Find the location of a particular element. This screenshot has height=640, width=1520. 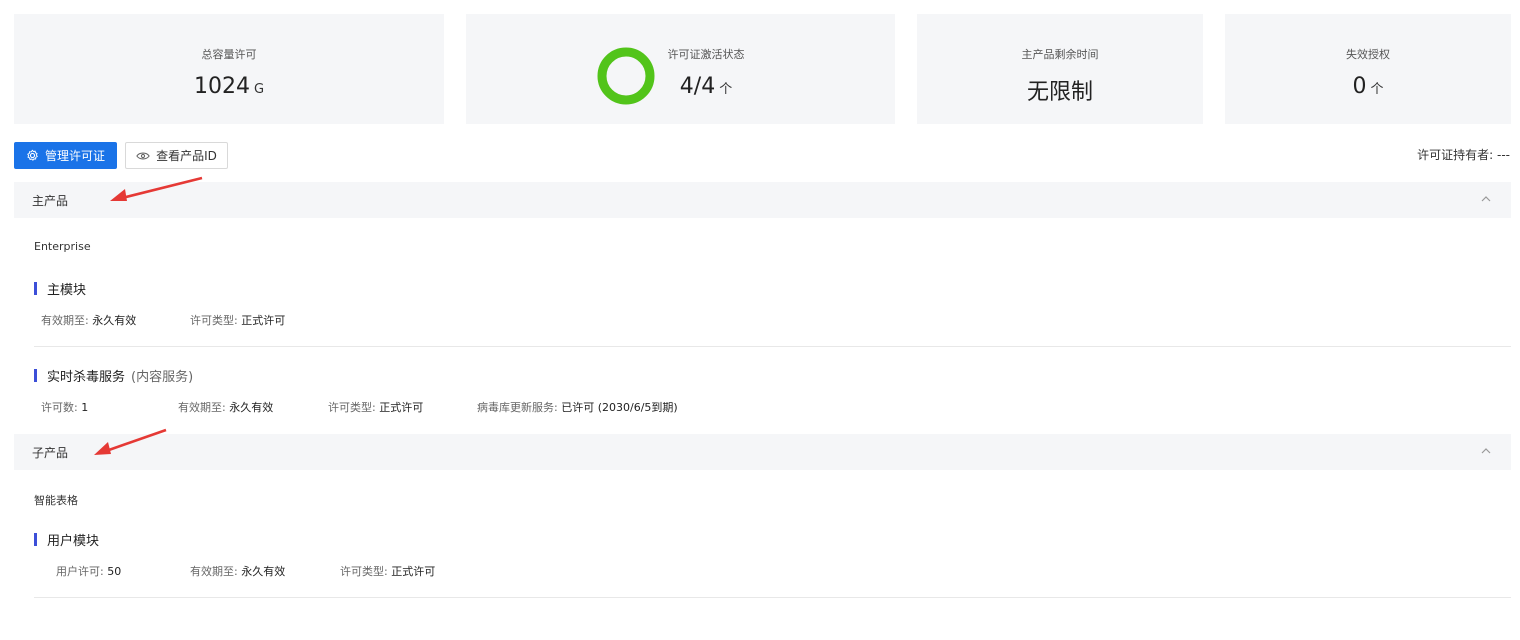

stat-value: 4/4 is located at coordinates (697, 86).